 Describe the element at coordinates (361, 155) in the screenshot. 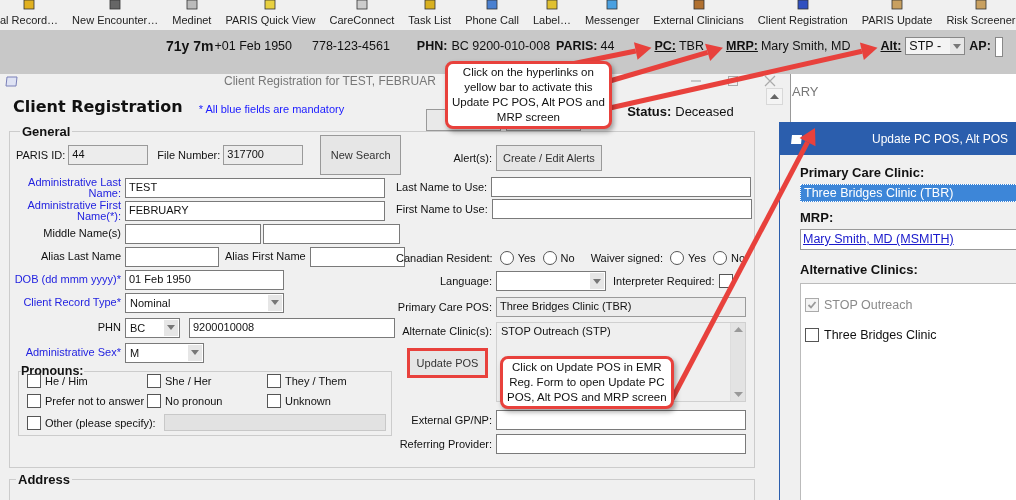

I see `form-button: New Search` at that location.